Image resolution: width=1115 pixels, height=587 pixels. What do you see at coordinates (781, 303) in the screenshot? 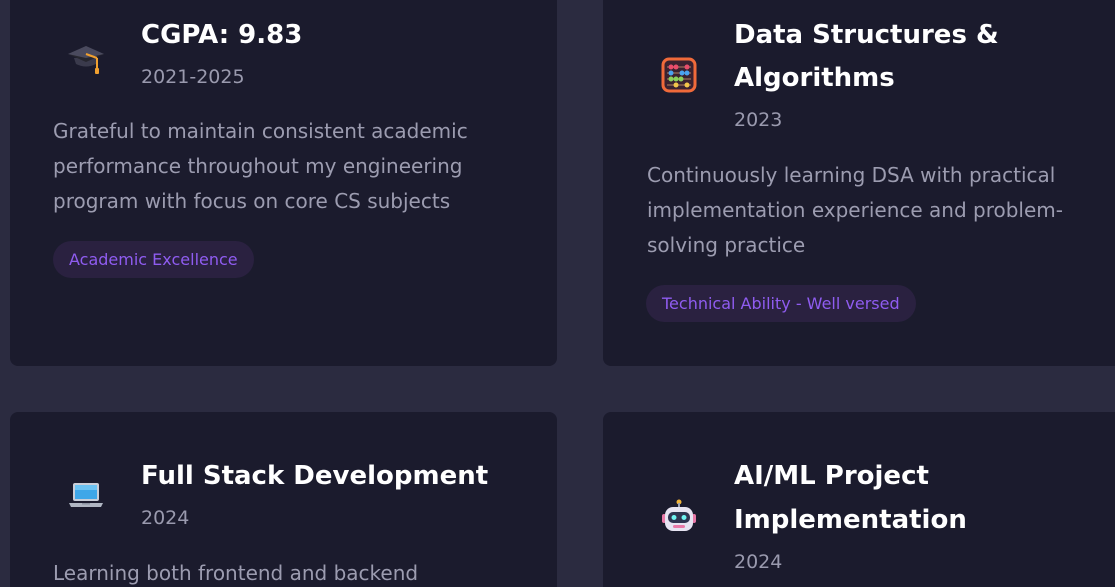
I see `card-badge: Technical Ability - Well versed` at bounding box center [781, 303].